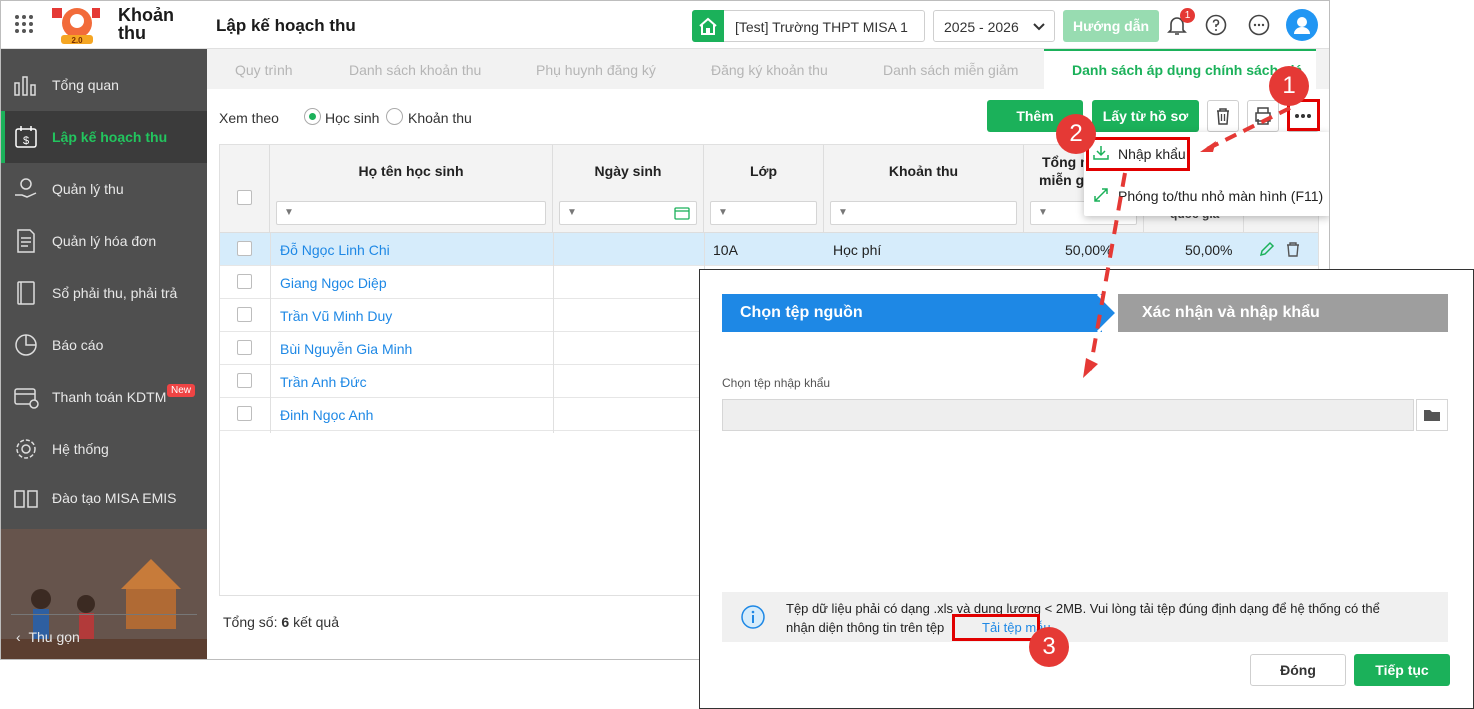 The image size is (1474, 709). I want to click on sidebar-item-payment: Thanh toán KDTM New, so click(104, 397).